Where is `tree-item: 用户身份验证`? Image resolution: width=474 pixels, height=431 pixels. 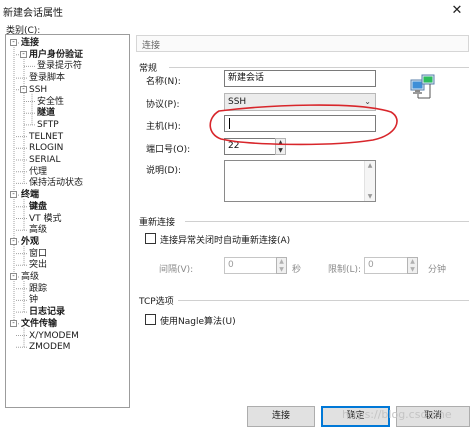 tree-item: 用户身份验证 is located at coordinates (56, 55).